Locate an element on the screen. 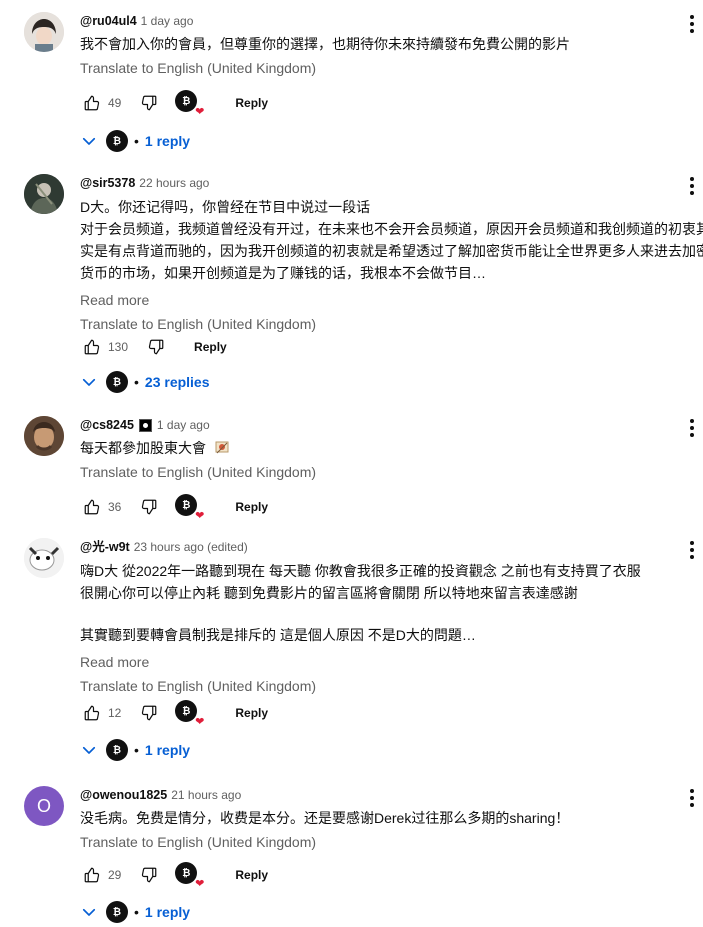  replies-count: 23 replies is located at coordinates (177, 382).